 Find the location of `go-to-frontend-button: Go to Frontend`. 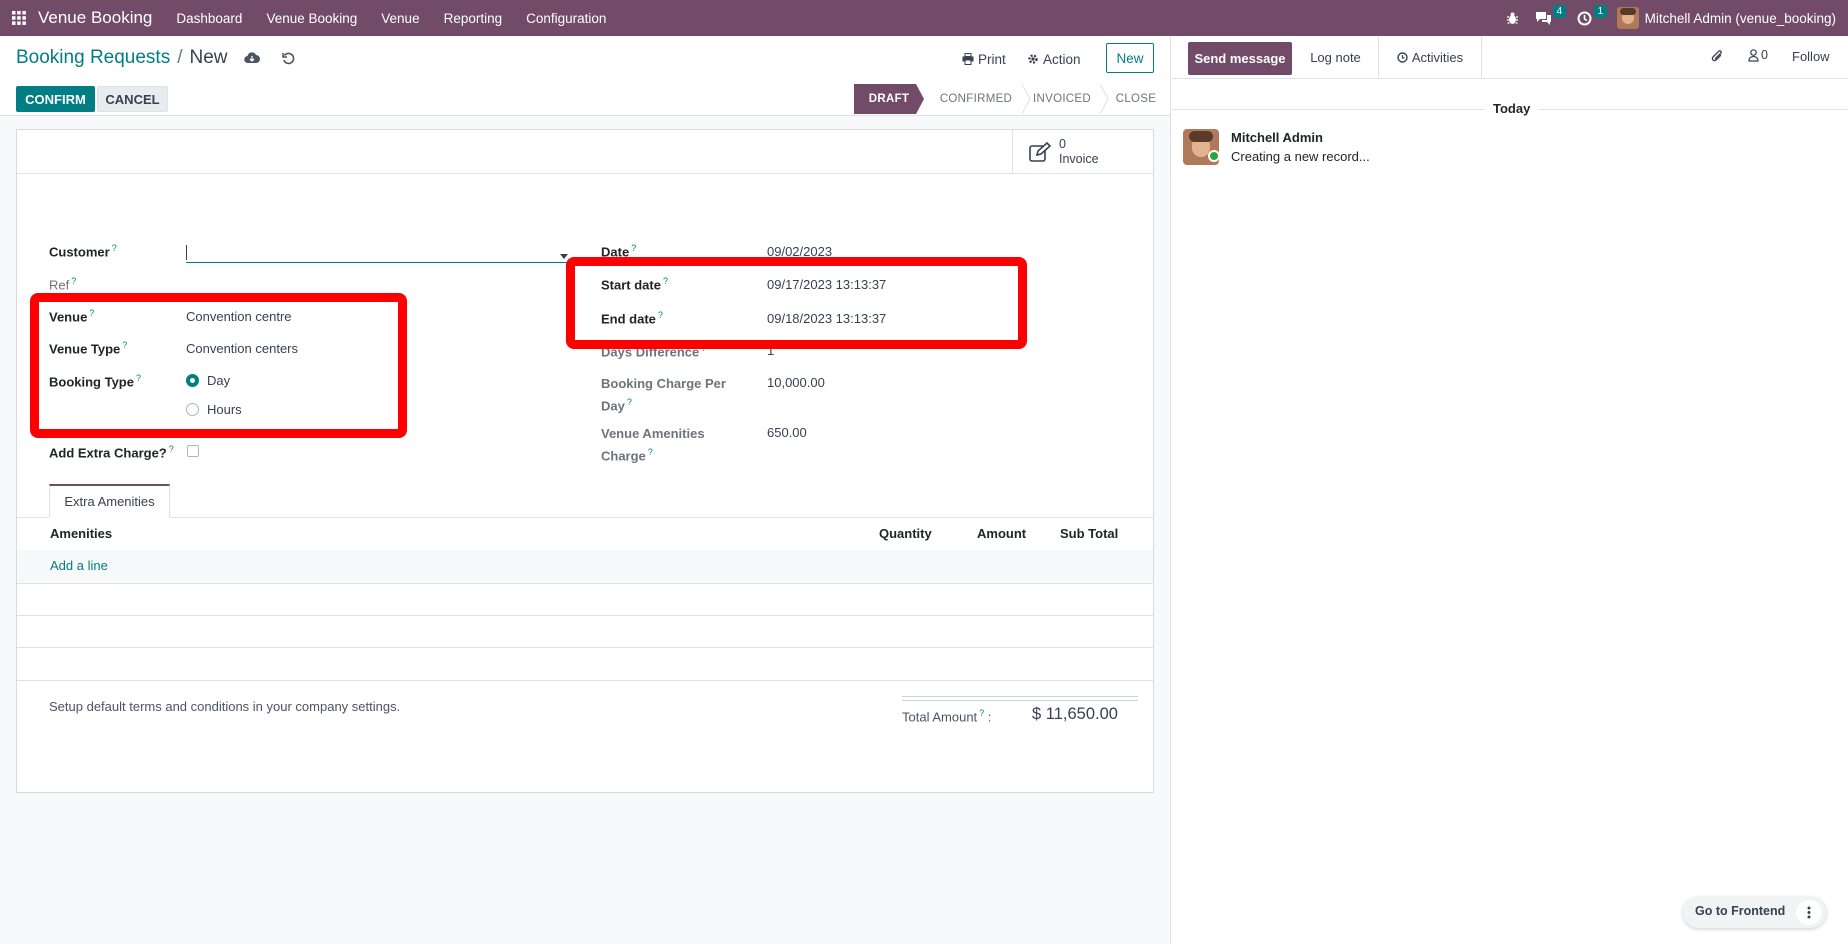

go-to-frontend-button: Go to Frontend is located at coordinates (1740, 911).